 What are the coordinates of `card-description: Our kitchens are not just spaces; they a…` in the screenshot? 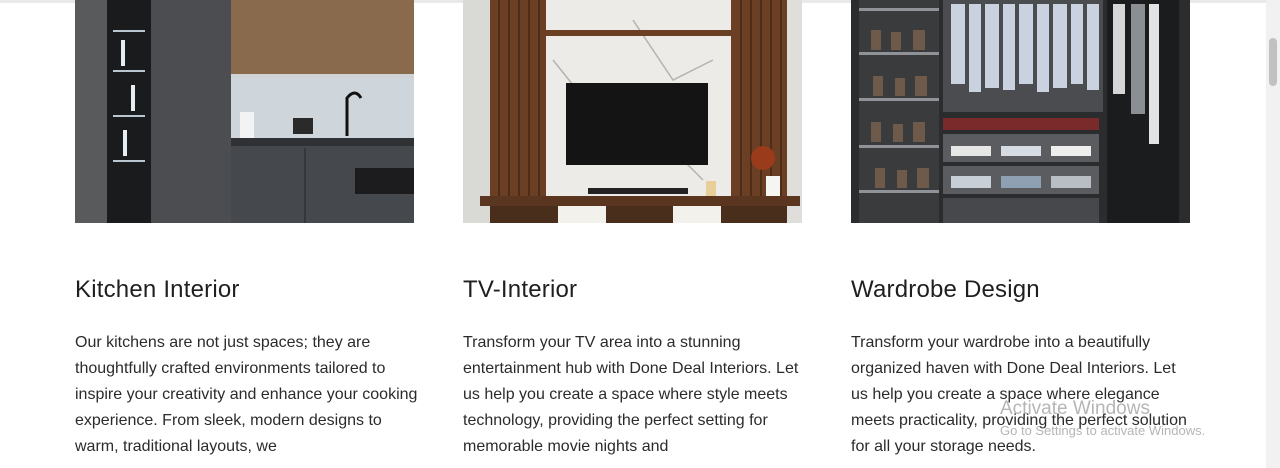 It's located at (246, 394).